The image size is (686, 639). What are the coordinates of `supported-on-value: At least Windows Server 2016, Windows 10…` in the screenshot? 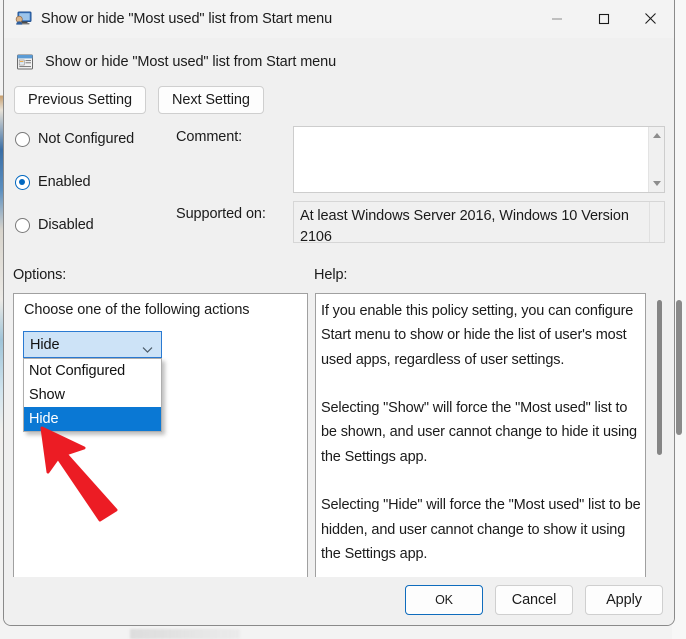 It's located at (464, 225).